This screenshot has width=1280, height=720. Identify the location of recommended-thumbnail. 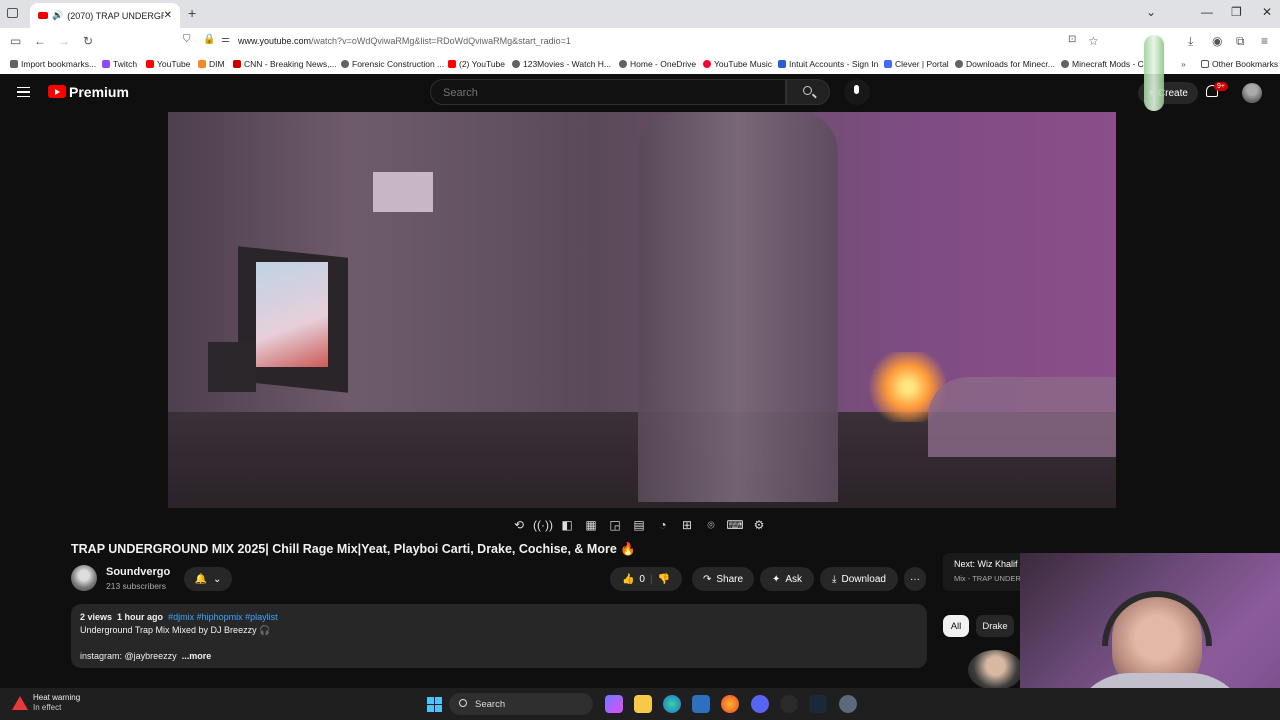
(995, 670).